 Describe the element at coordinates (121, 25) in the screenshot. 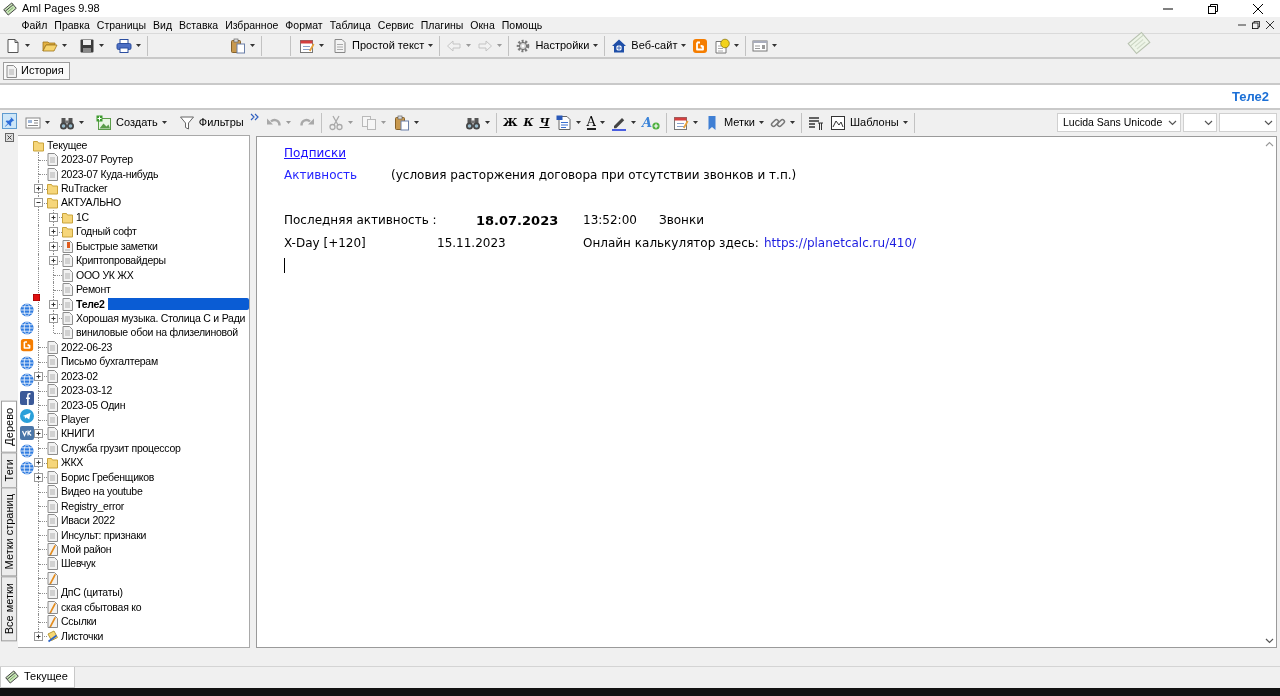

I see `menu-item: Страницы` at that location.